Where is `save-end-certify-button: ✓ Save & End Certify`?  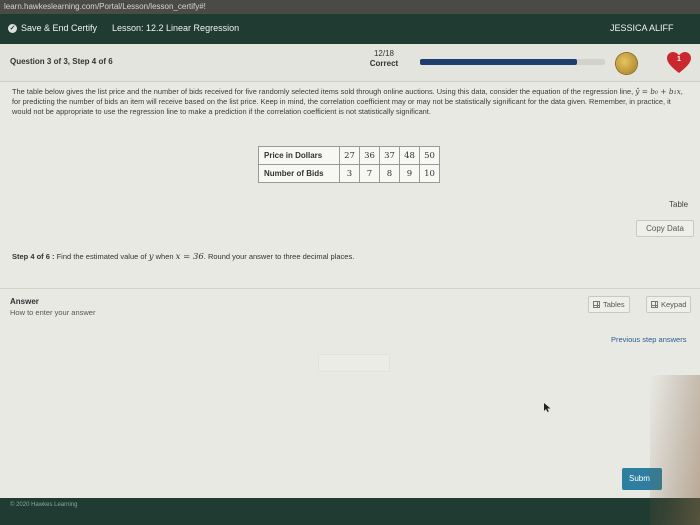 save-end-certify-button: ✓ Save & End Certify is located at coordinates (52, 28).